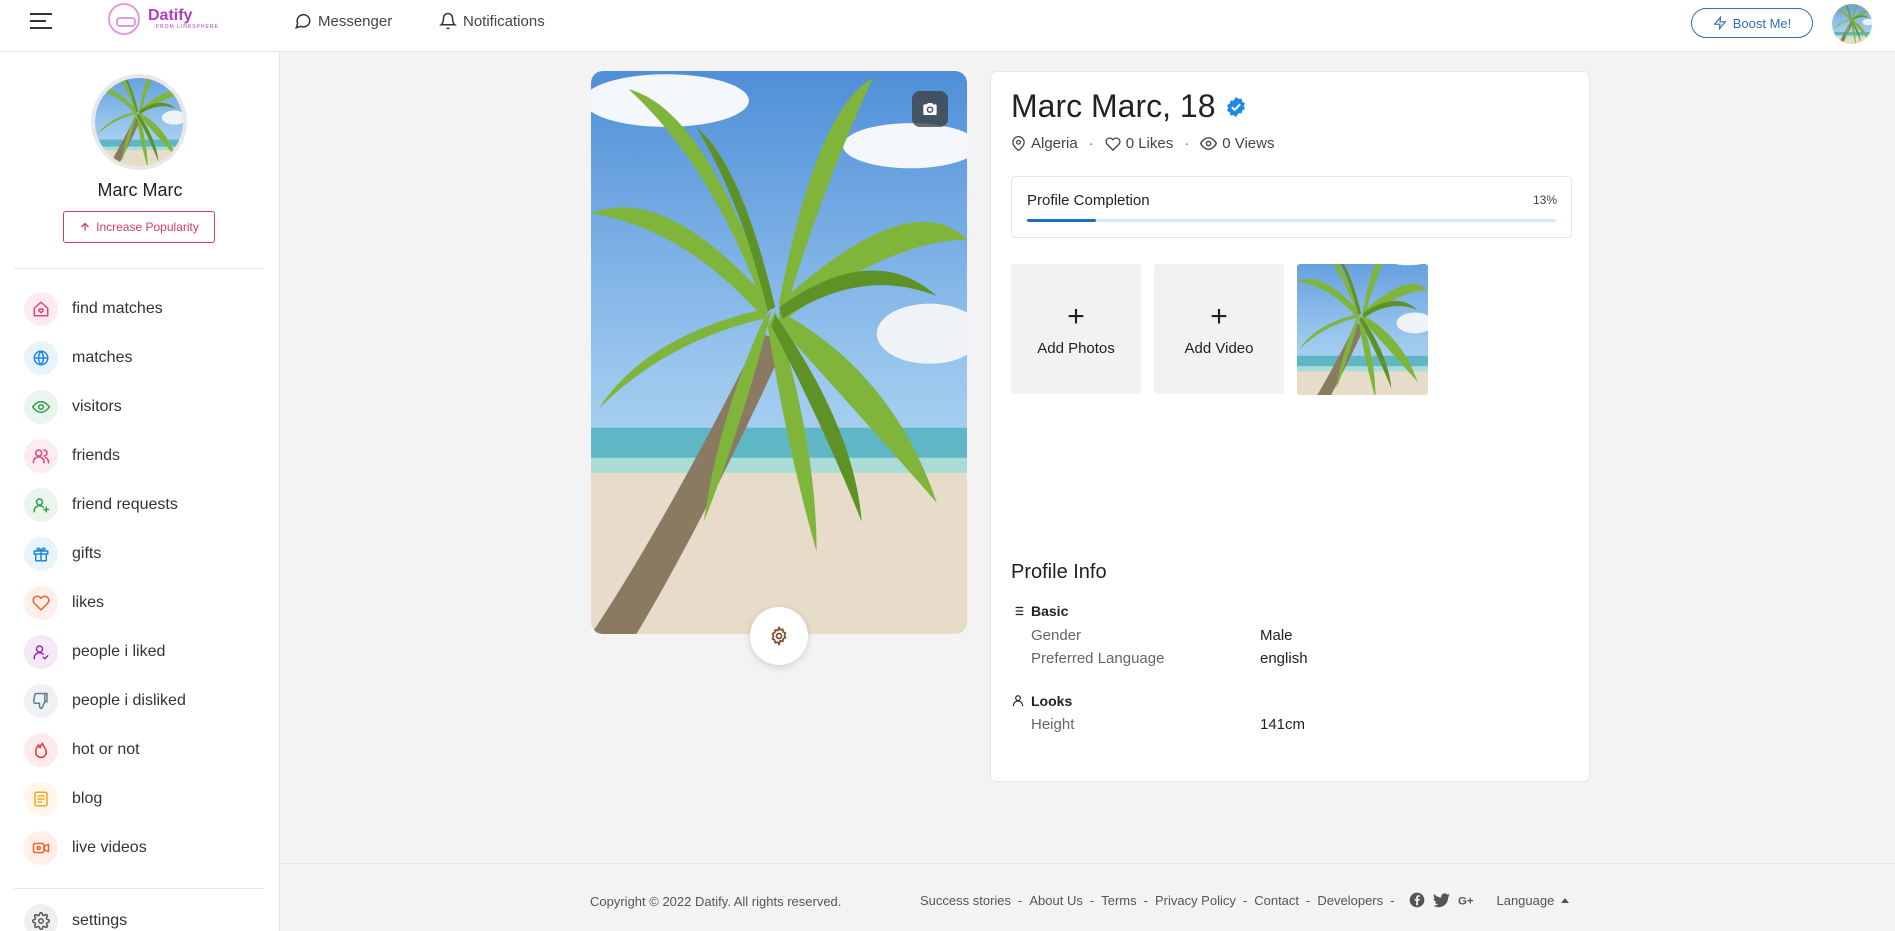  What do you see at coordinates (1565, 900) in the screenshot?
I see `caret-up-icon` at bounding box center [1565, 900].